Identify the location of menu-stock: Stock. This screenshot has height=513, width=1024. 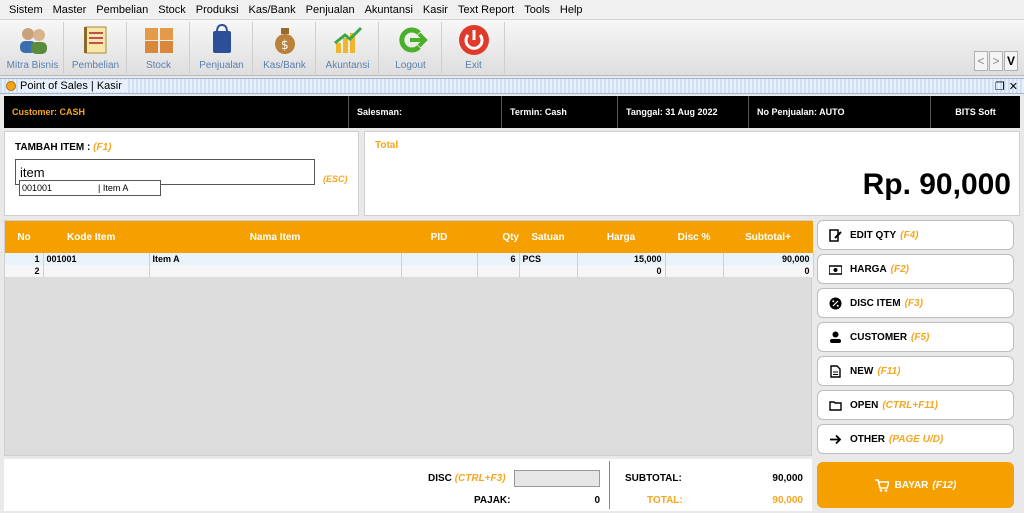
(172, 10).